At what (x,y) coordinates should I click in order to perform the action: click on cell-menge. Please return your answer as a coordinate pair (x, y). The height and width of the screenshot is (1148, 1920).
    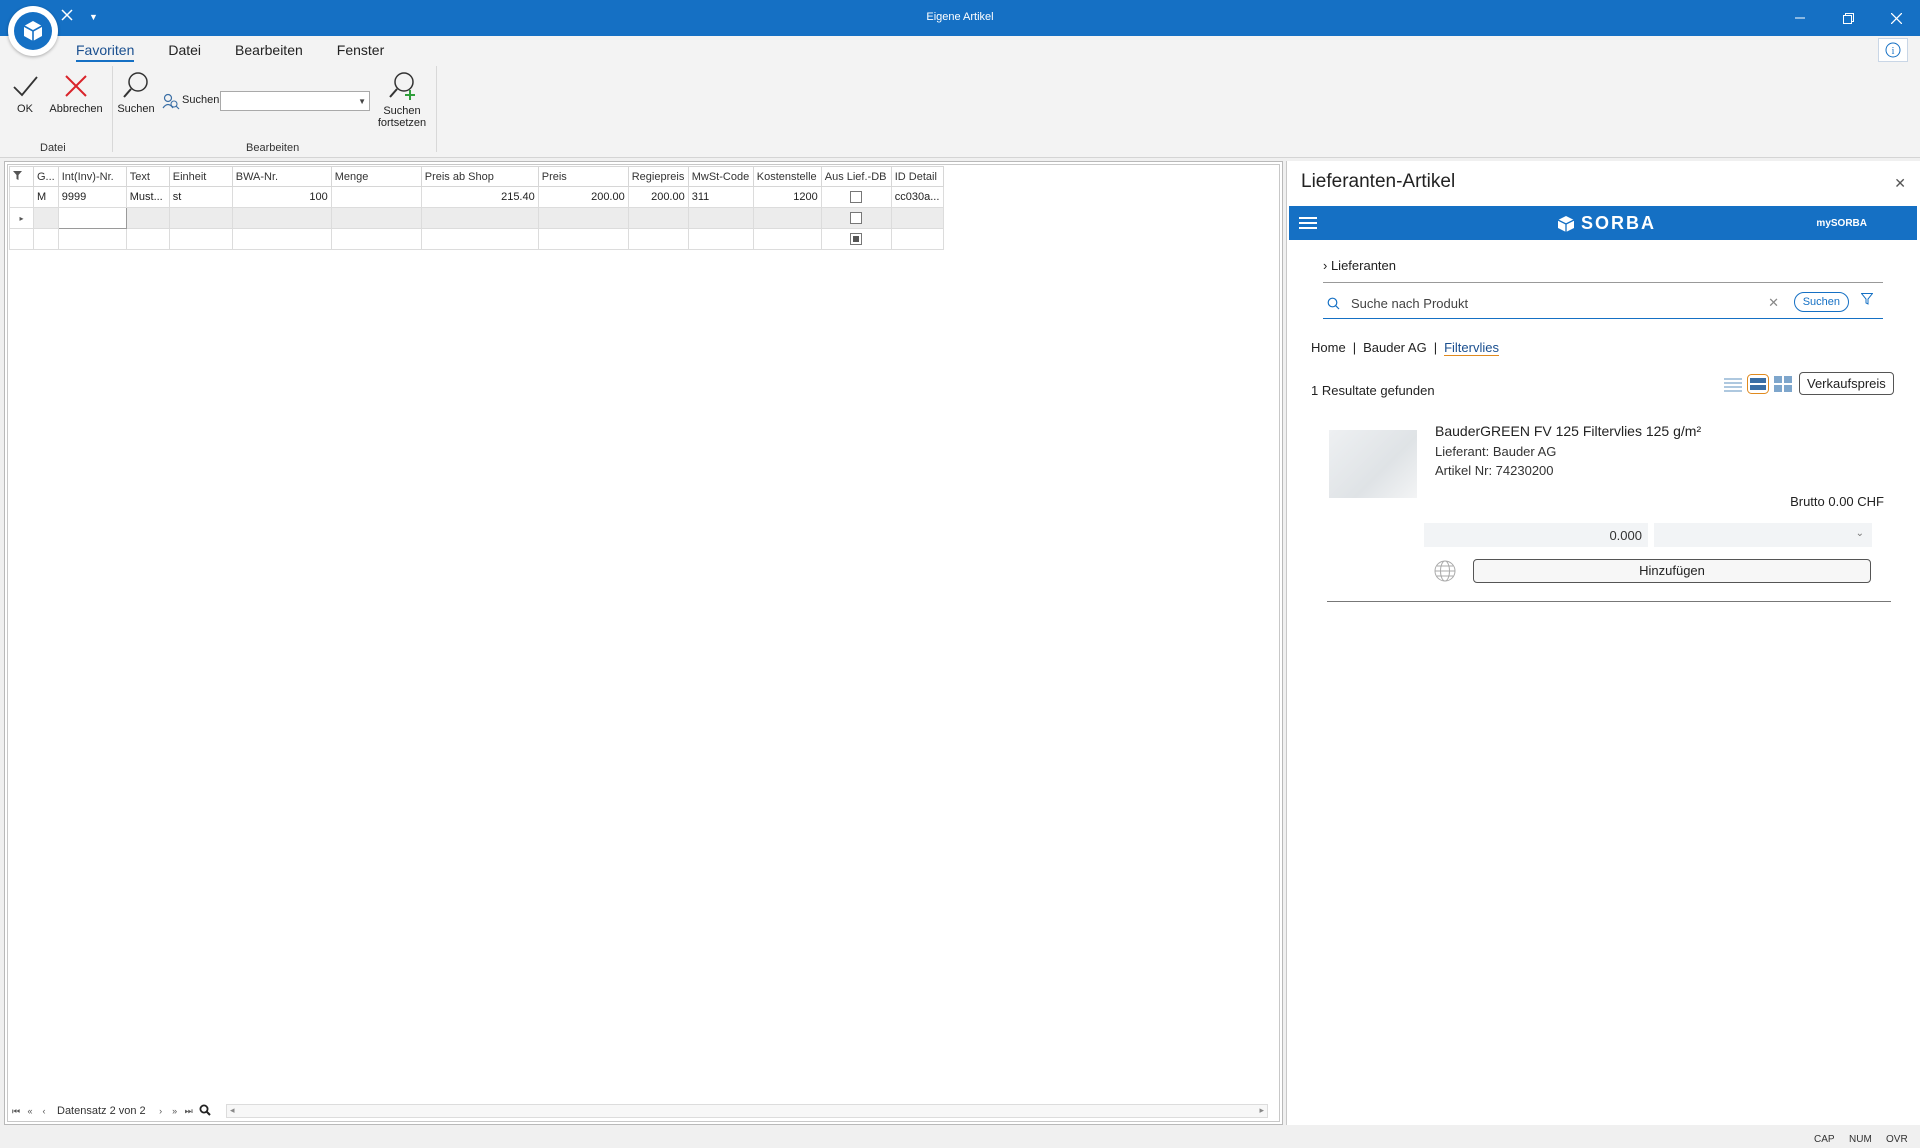
    Looking at the image, I should click on (376, 197).